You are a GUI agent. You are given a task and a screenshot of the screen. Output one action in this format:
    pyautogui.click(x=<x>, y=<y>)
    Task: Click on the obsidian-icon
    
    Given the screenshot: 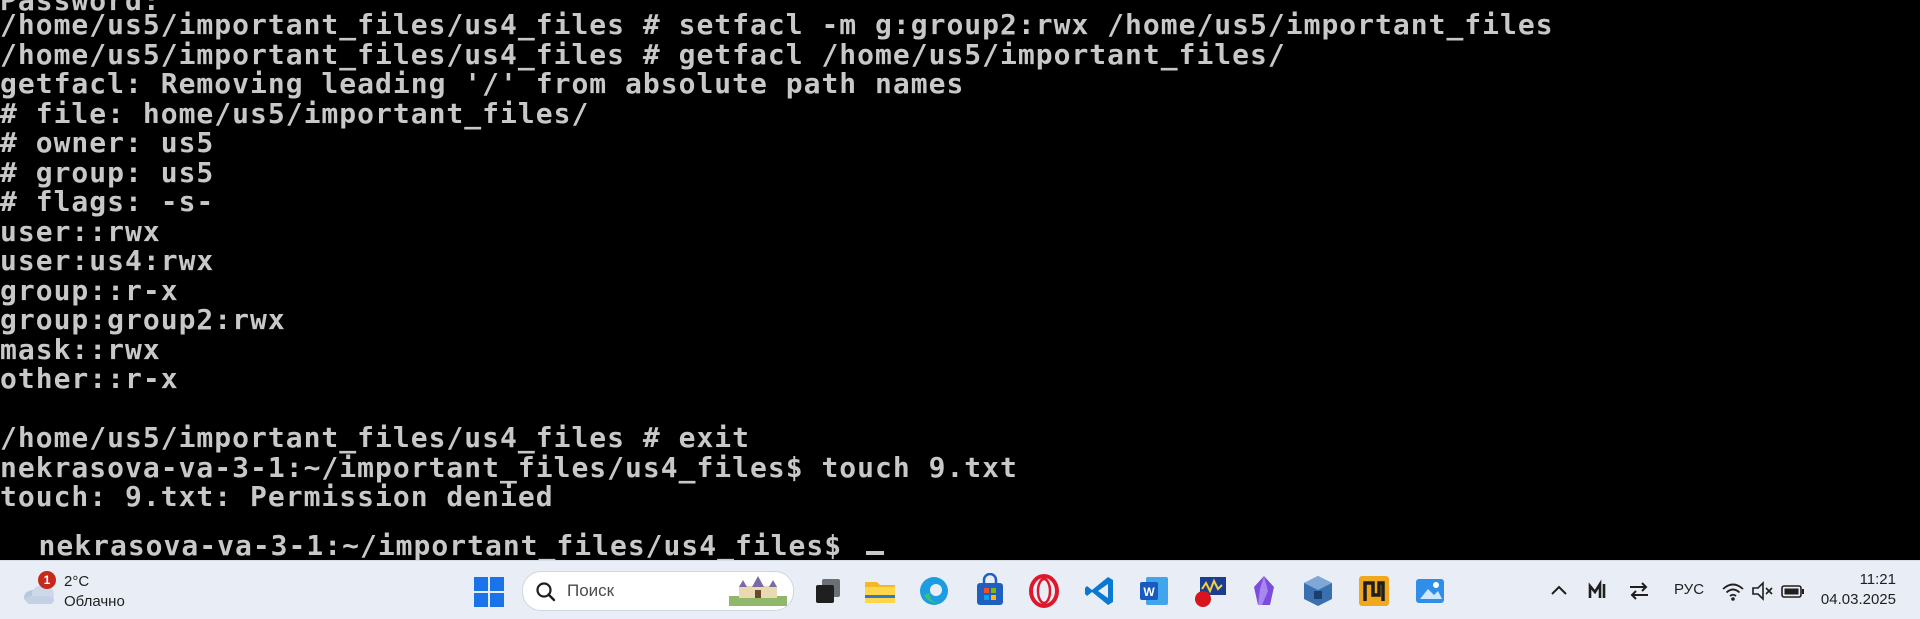 What is the action you would take?
    pyautogui.click(x=1264, y=590)
    